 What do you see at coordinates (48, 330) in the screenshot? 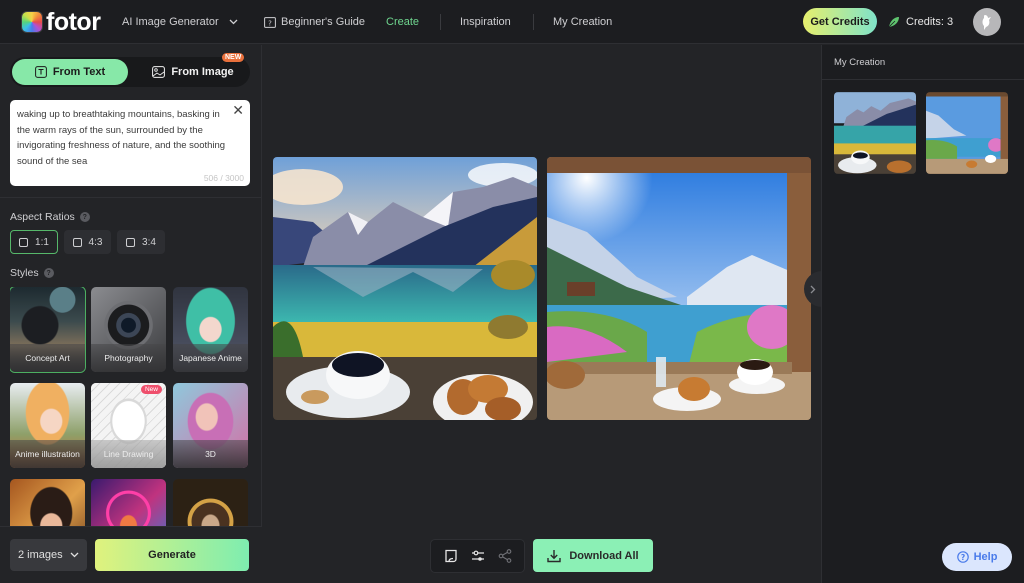
I see `style-concept-art: Concept Art` at bounding box center [48, 330].